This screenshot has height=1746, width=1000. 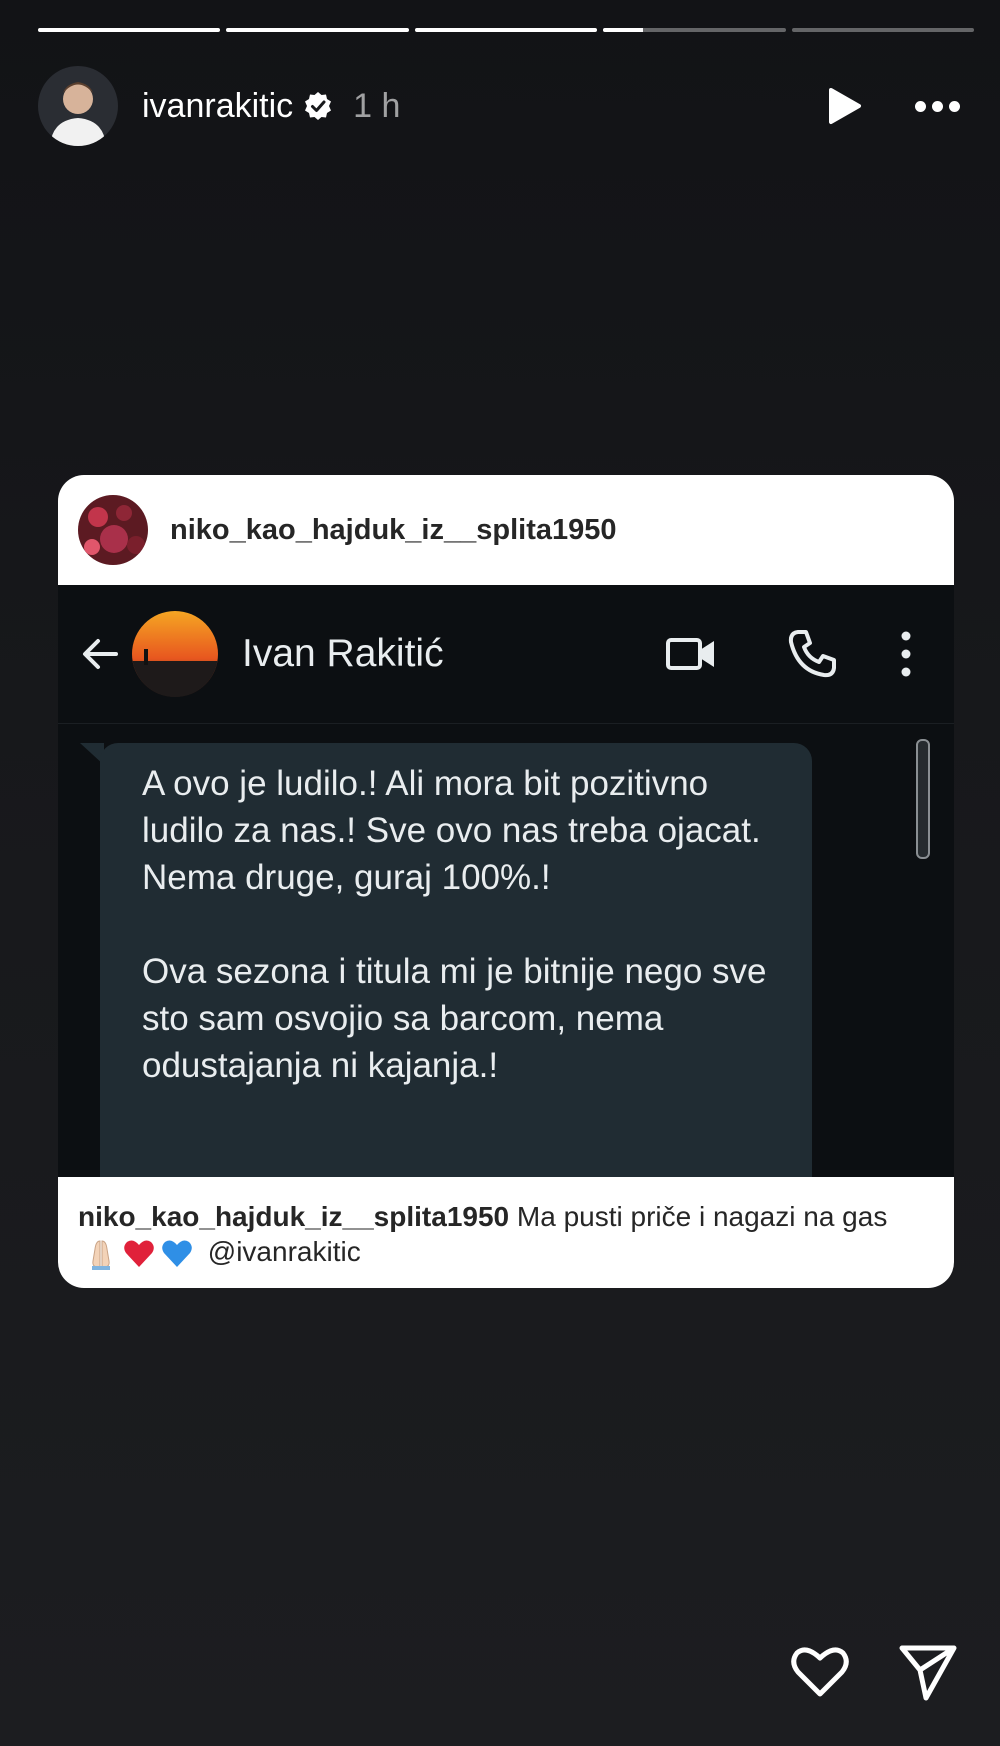 I want to click on story-progress-bar, so click(x=506, y=30).